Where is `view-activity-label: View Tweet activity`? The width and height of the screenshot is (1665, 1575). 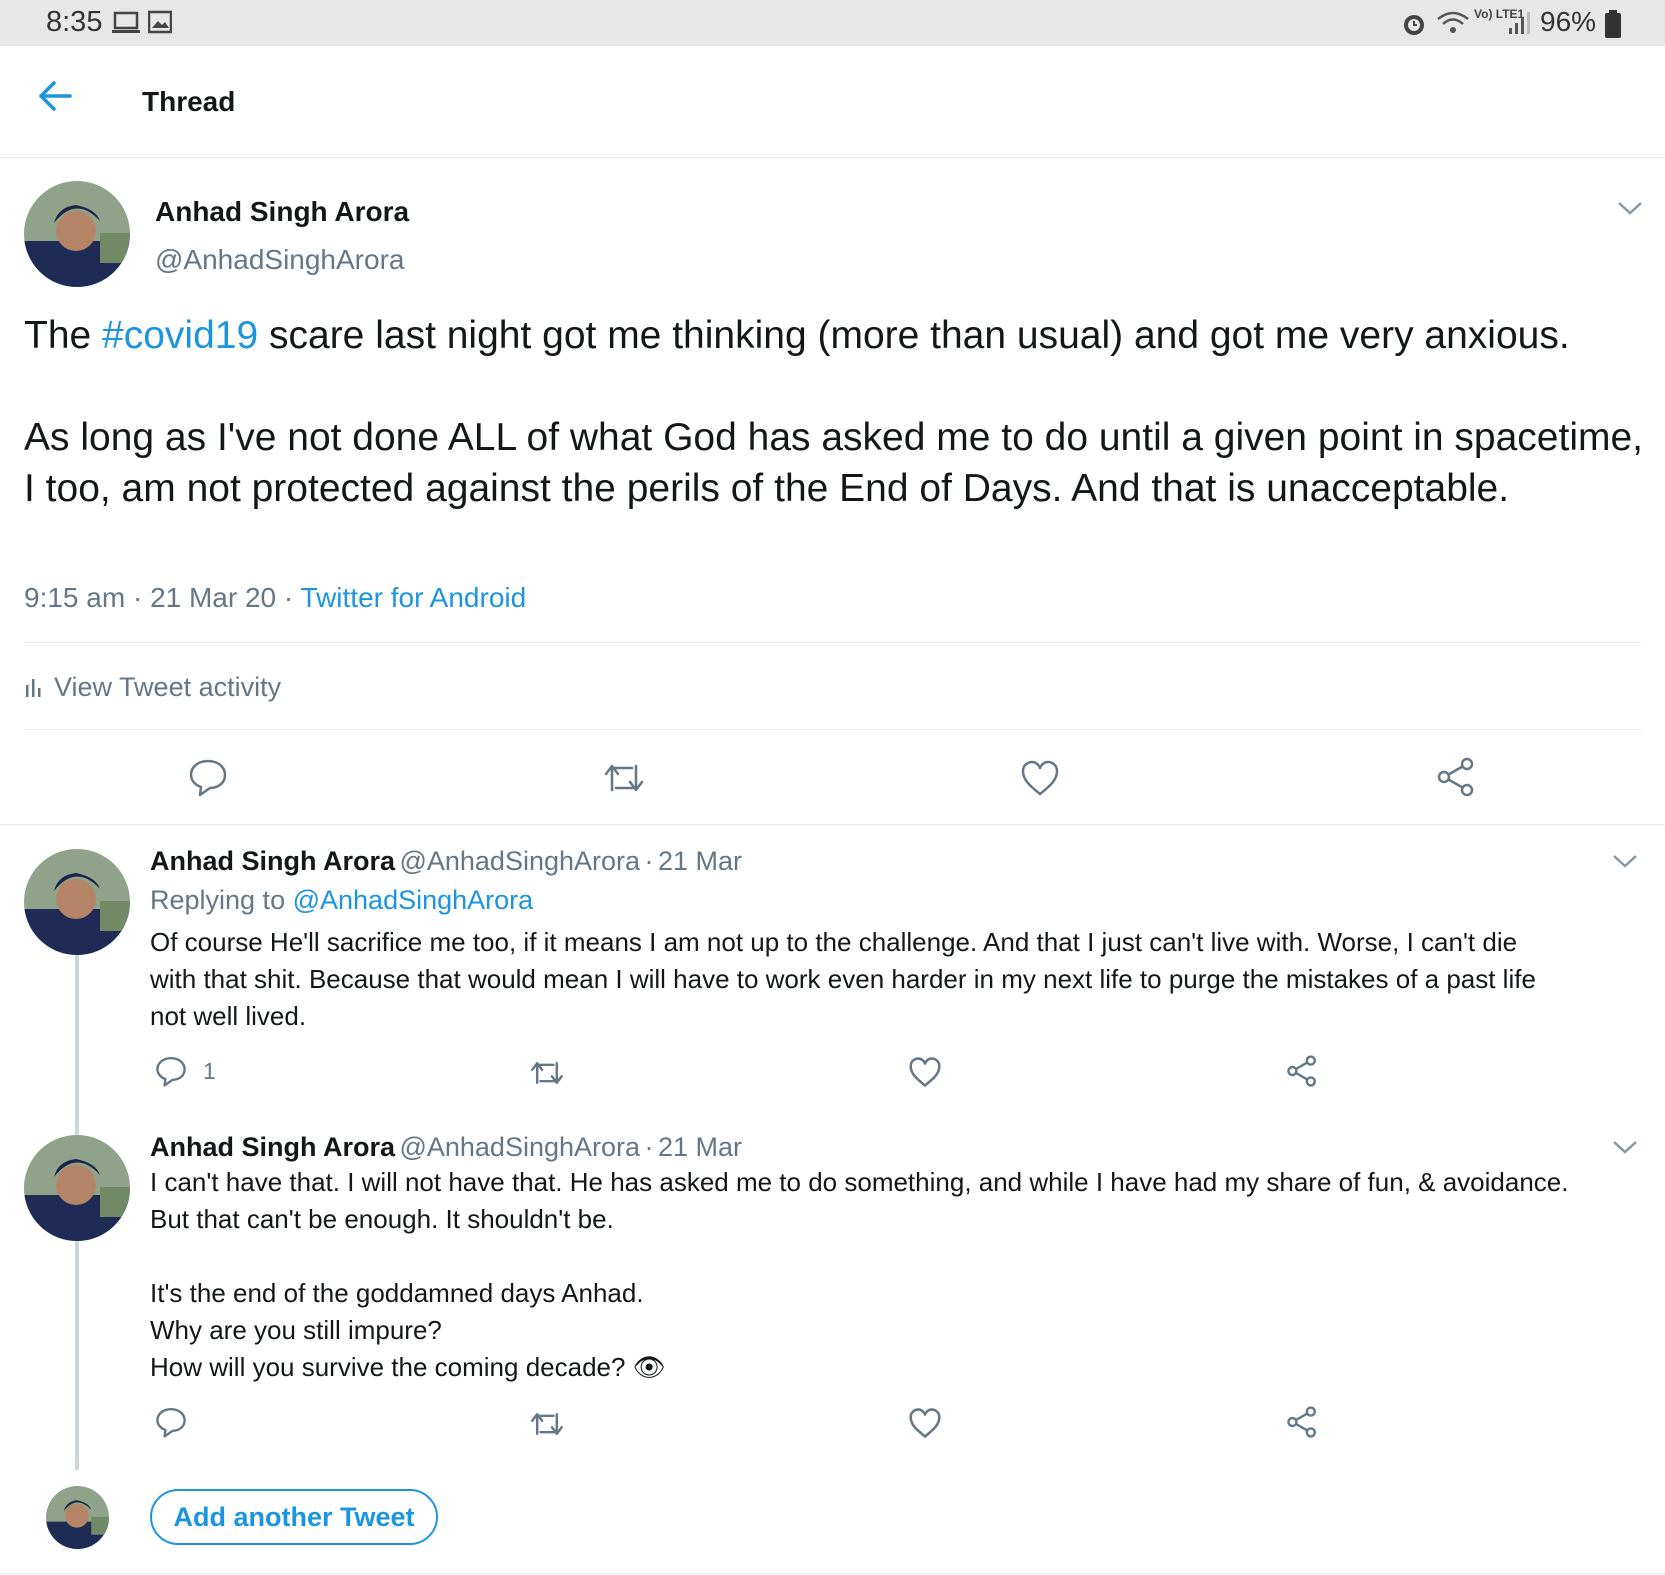 view-activity-label: View Tweet activity is located at coordinates (168, 687).